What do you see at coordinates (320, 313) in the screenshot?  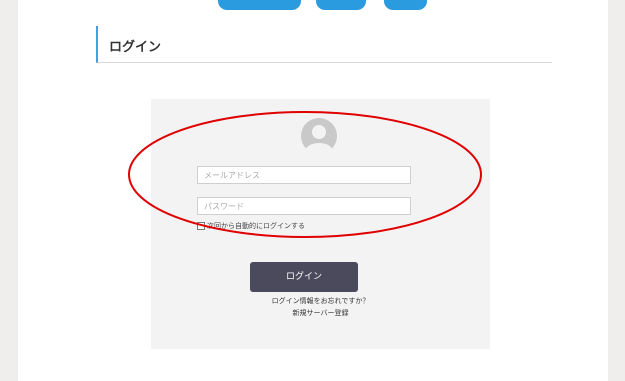 I see `register-server-link: 新規サーバー登録` at bounding box center [320, 313].